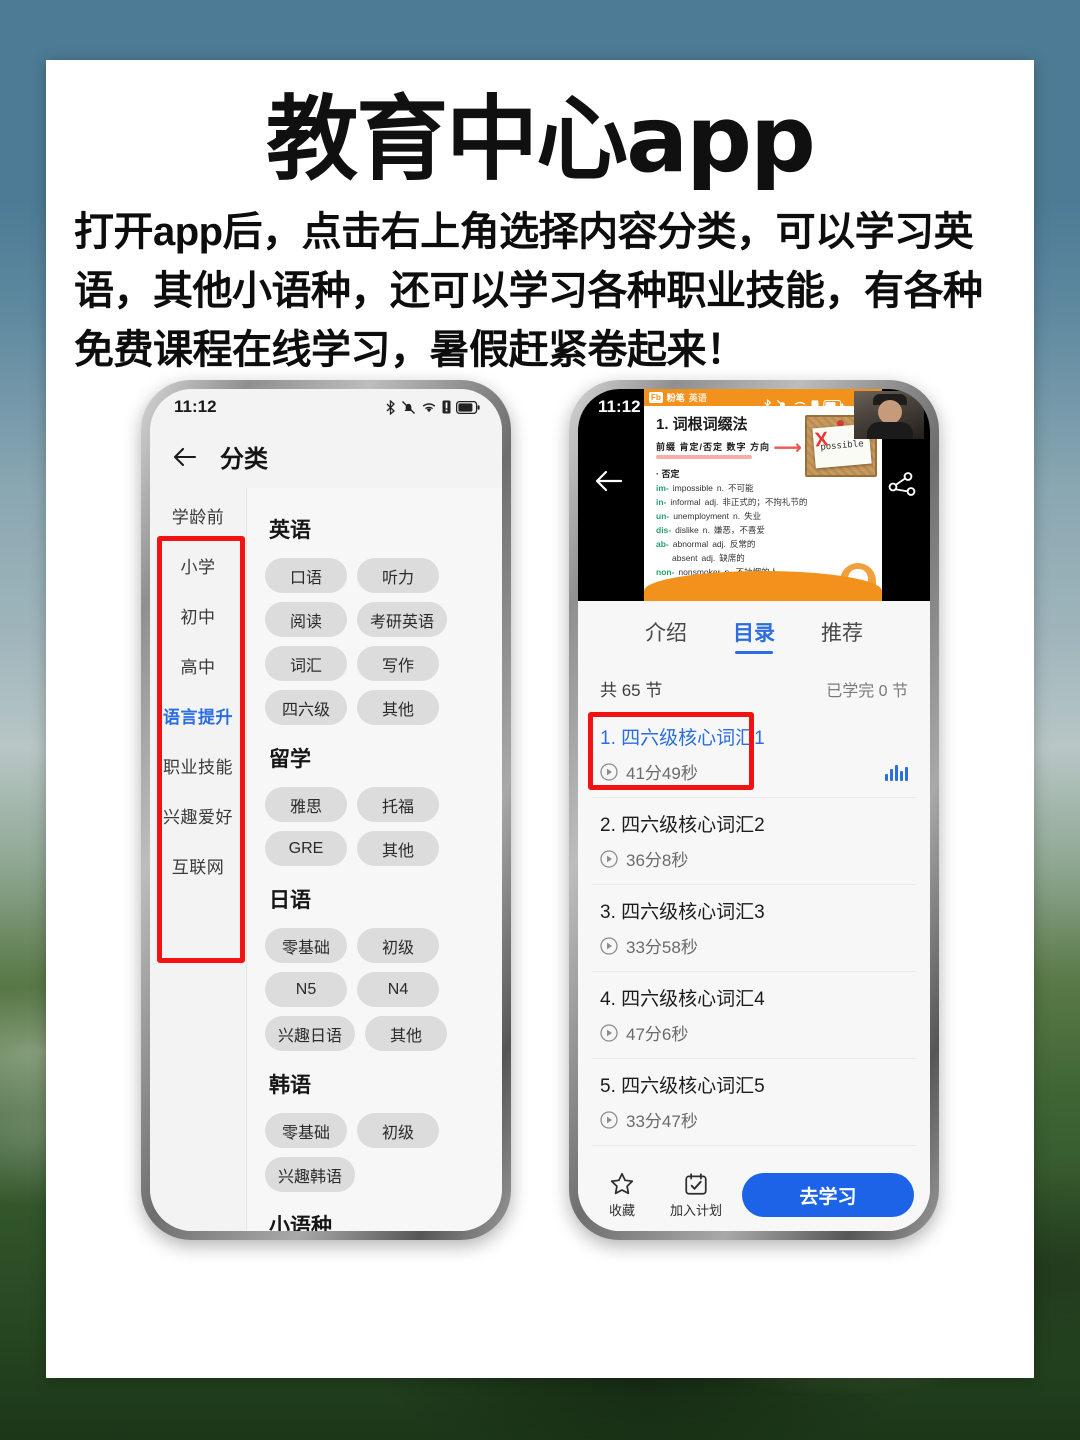 This screenshot has width=1080, height=1440. I want to click on lesson-title: 5. 四六级核心词汇5, so click(682, 1086).